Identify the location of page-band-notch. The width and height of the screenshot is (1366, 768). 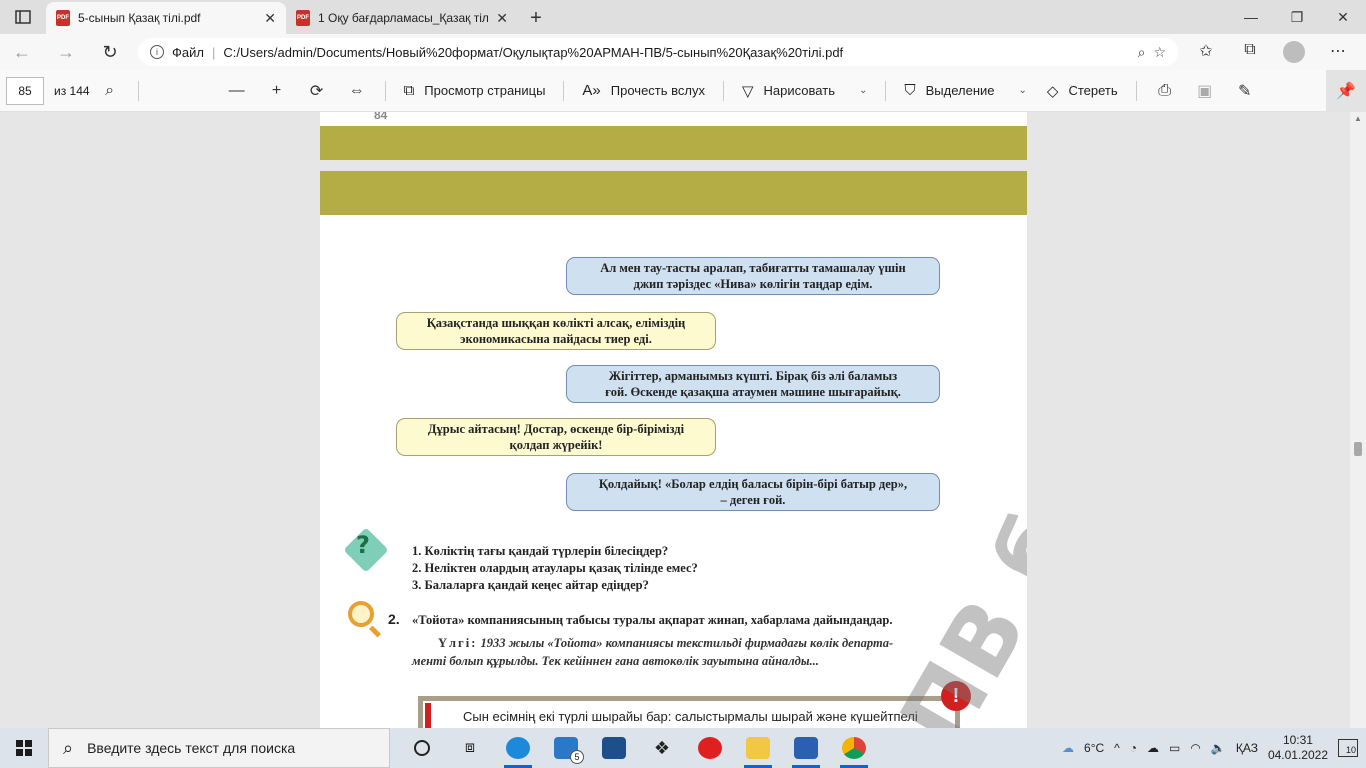
(982, 210).